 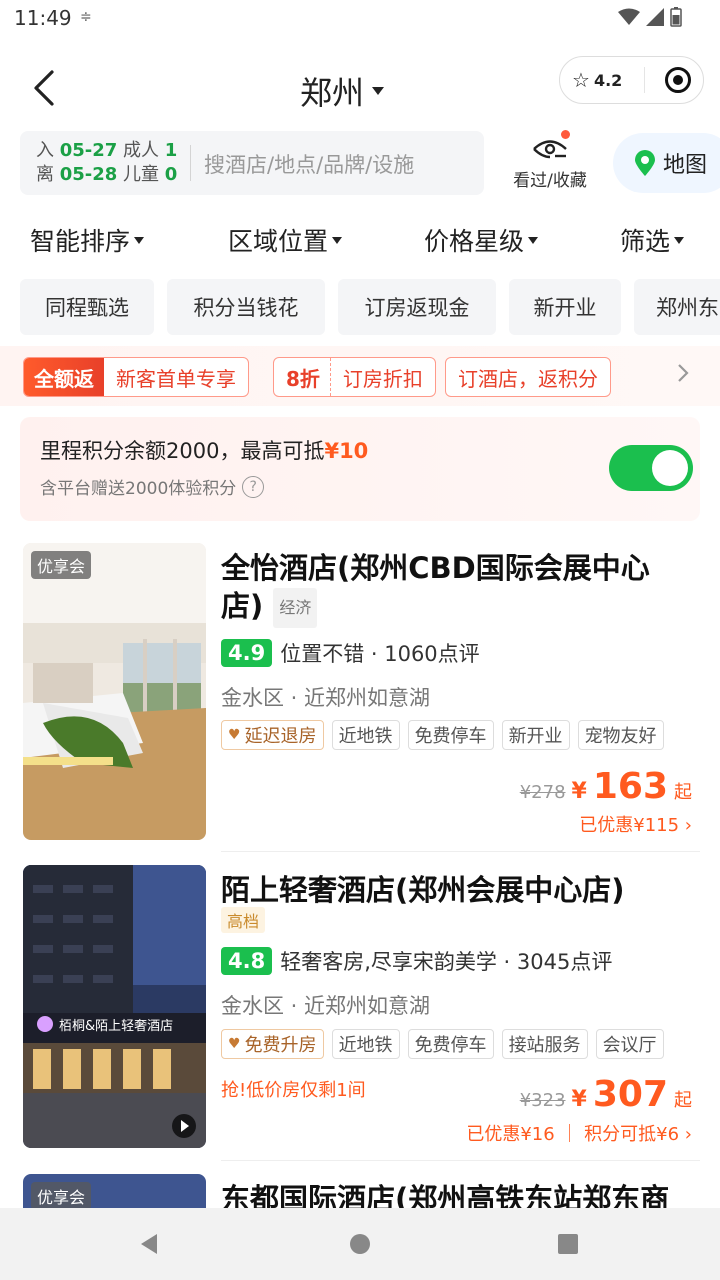 What do you see at coordinates (456, 588) in the screenshot?
I see `hotel-name: 全怡酒店(郑州CBD国际会展中心店) 经济` at bounding box center [456, 588].